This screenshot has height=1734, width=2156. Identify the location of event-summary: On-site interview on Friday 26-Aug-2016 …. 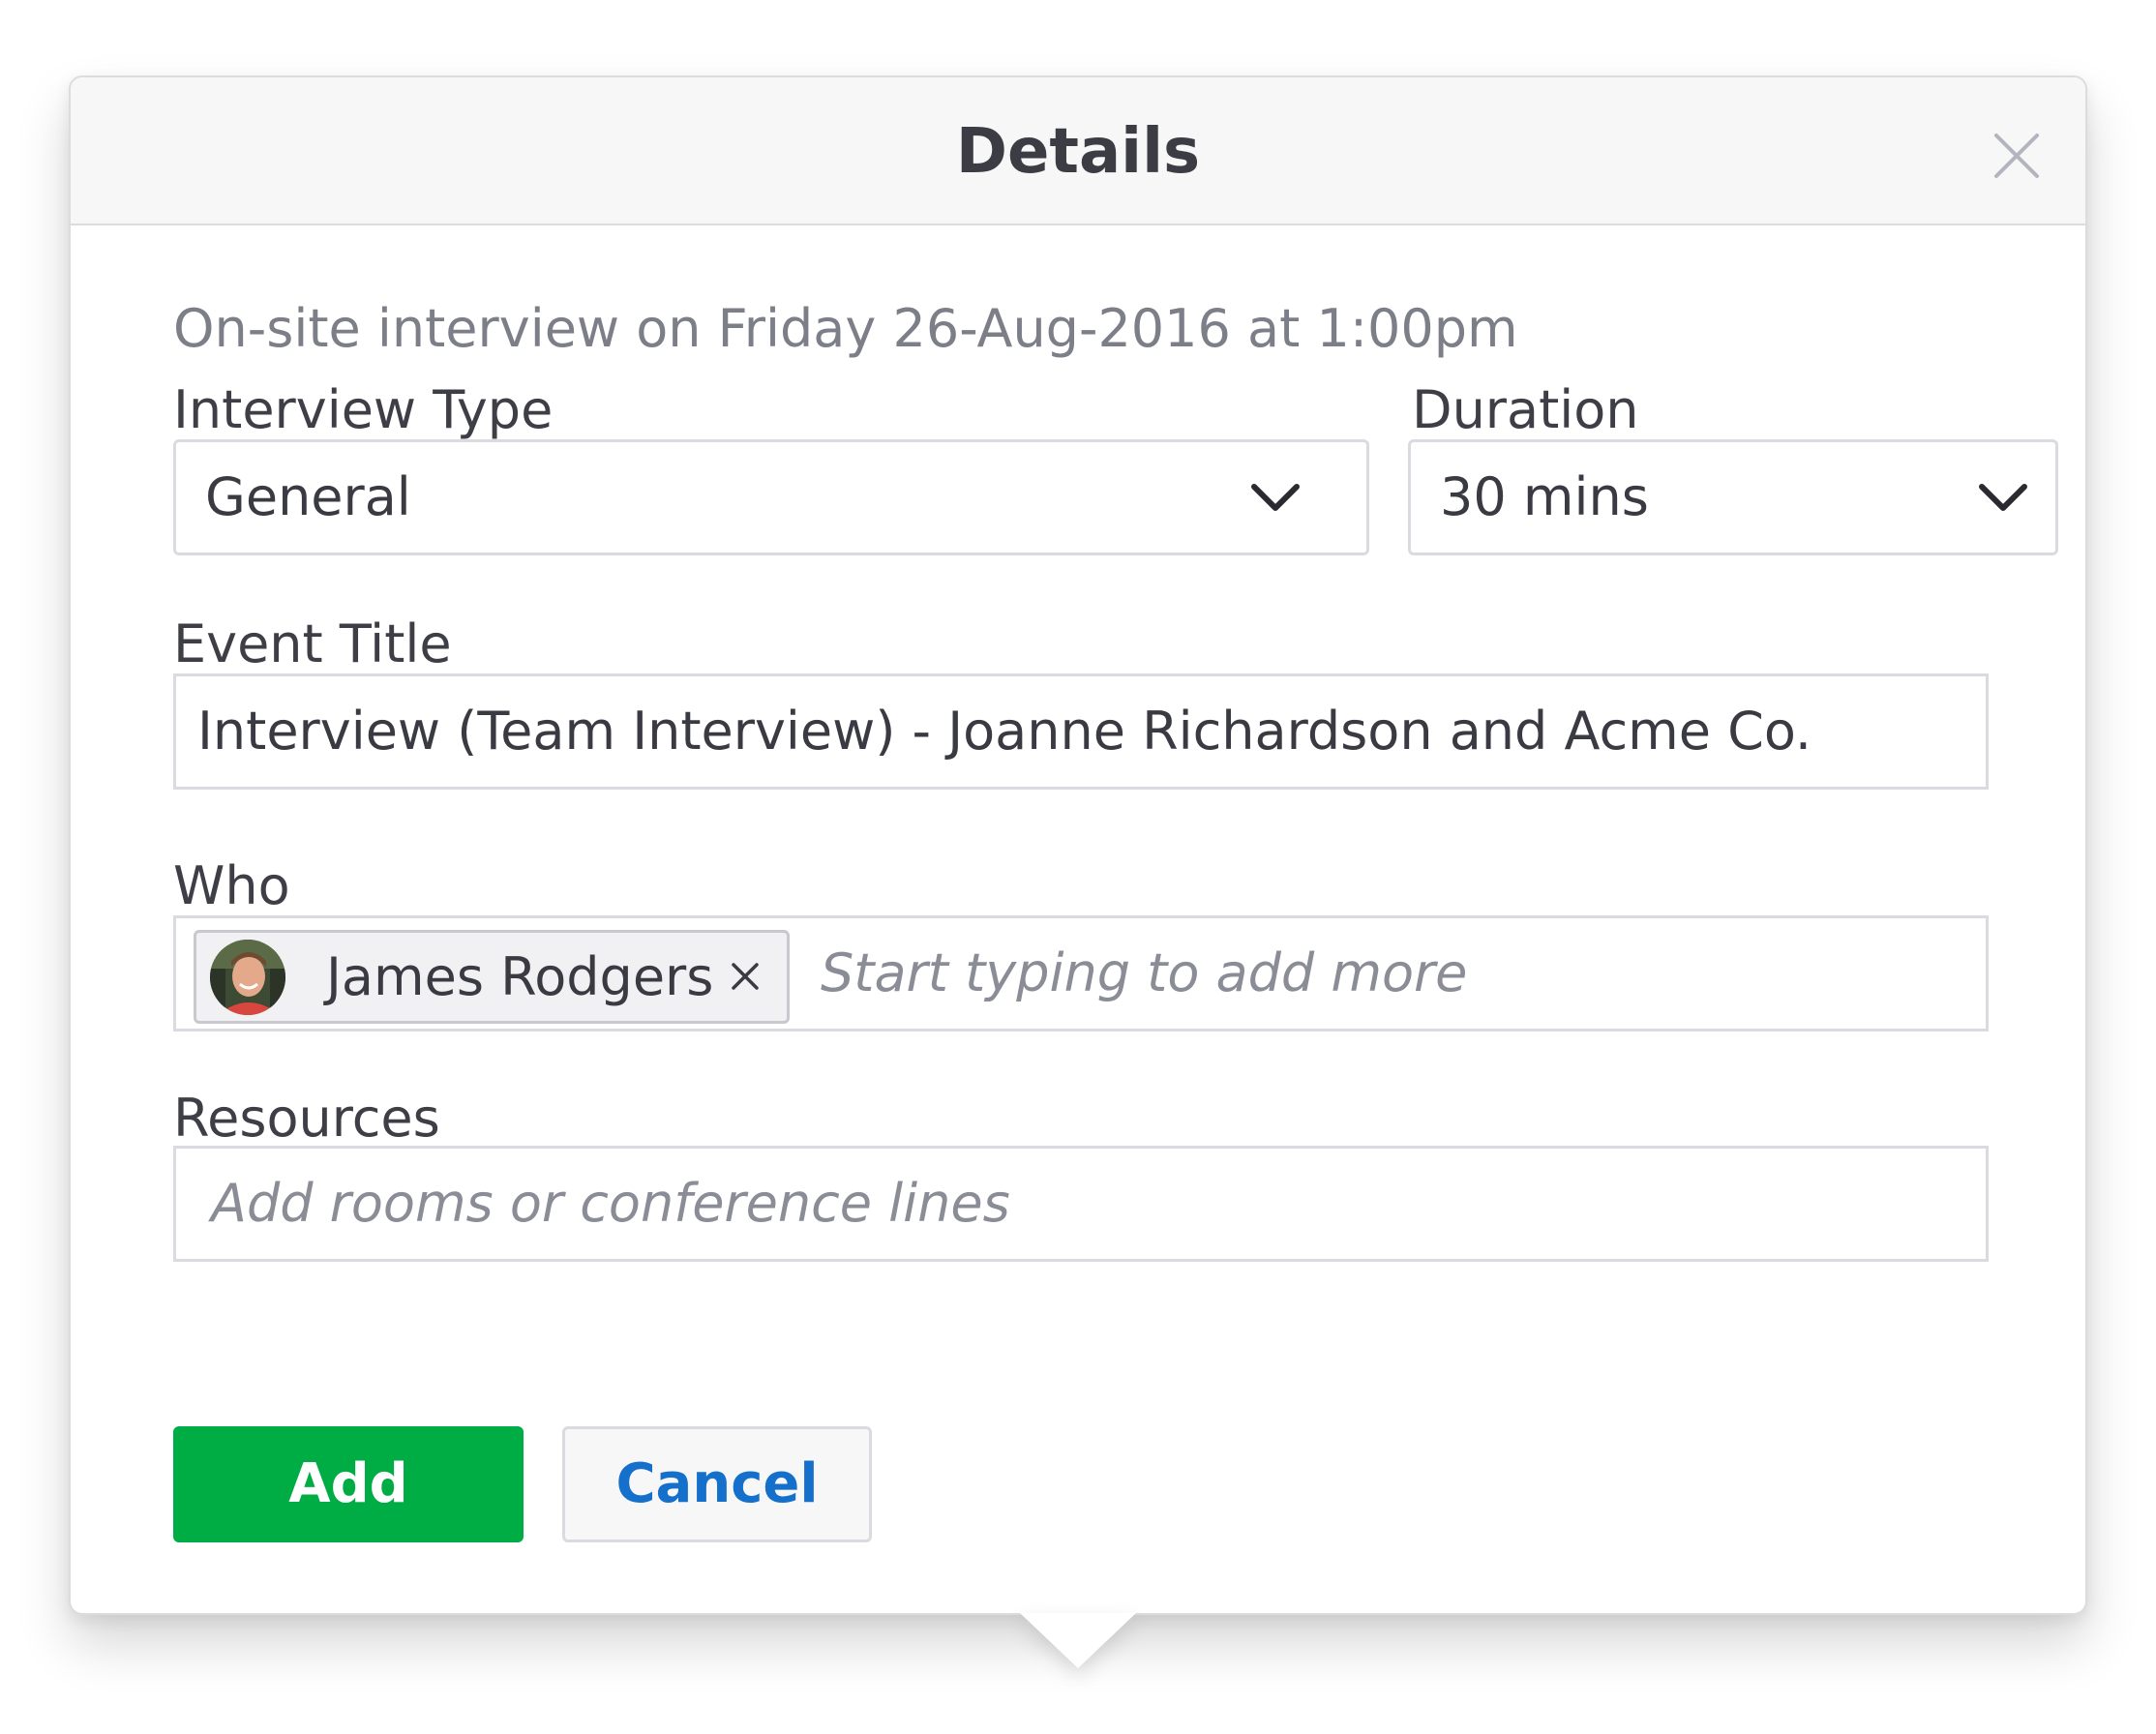
(845, 328).